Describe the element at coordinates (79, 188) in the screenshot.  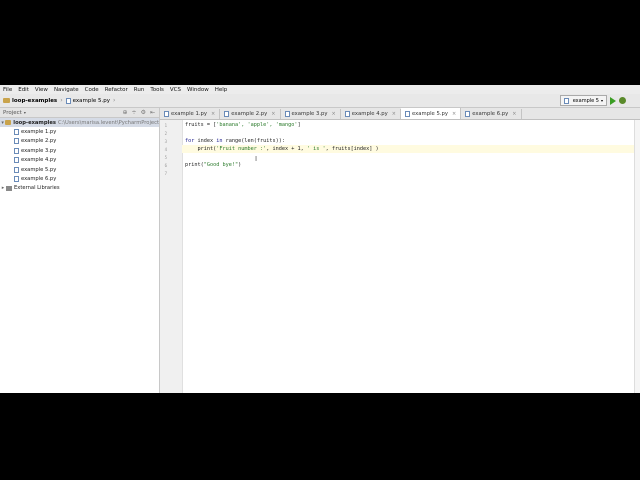
I see `tree-item-external-libraries: ▸ External Libraries` at that location.